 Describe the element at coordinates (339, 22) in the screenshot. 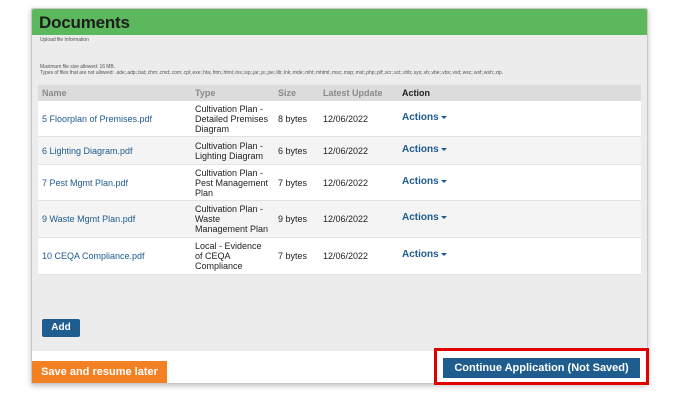

I see `section-header: Documents` at that location.